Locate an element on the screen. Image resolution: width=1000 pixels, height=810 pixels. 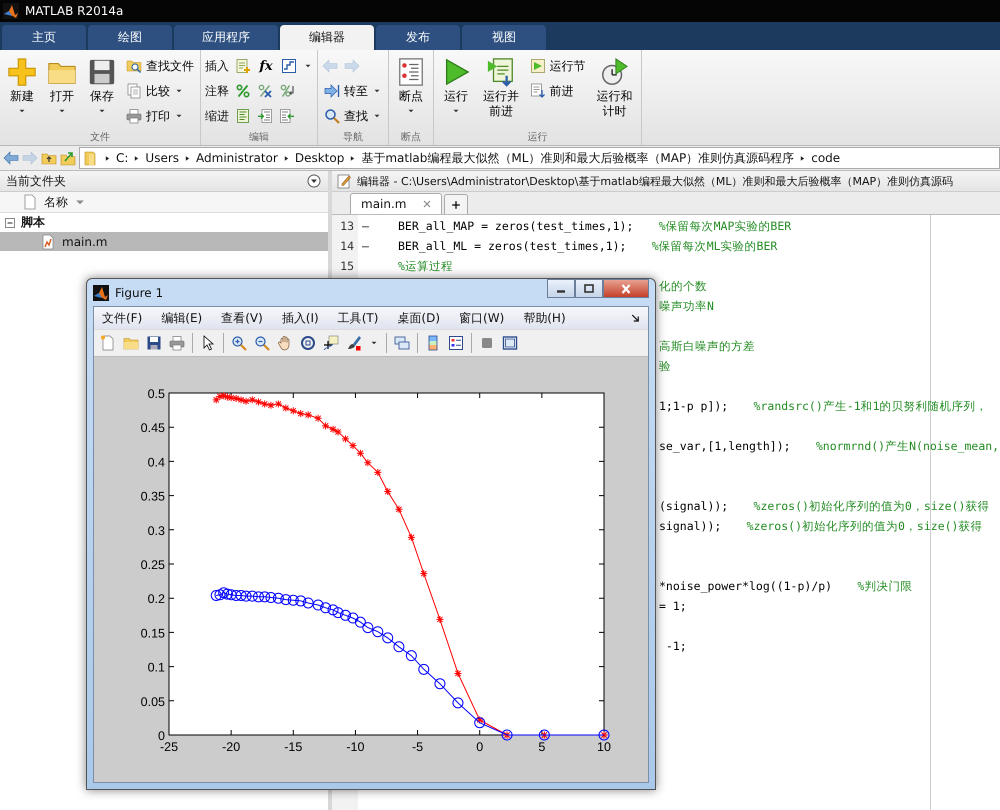
minimize-button is located at coordinates (561, 288).